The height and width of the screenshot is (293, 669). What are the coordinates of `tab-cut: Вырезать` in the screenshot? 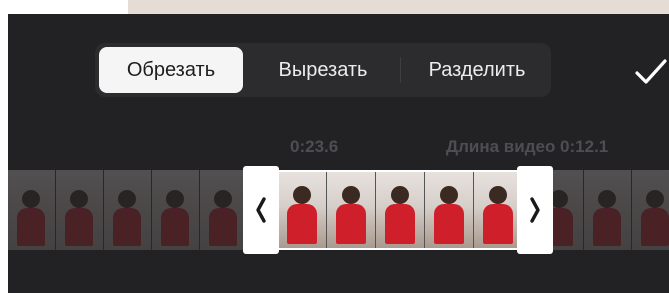 It's located at (323, 70).